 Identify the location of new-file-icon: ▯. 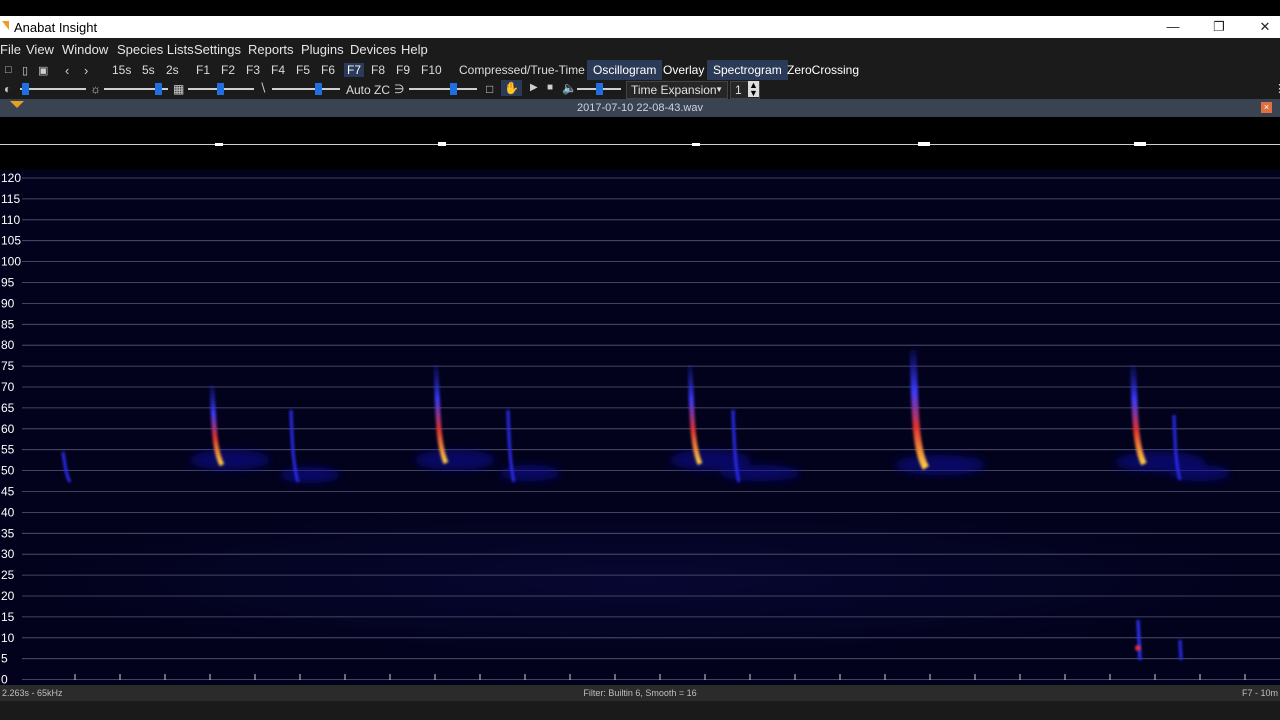
(25, 70).